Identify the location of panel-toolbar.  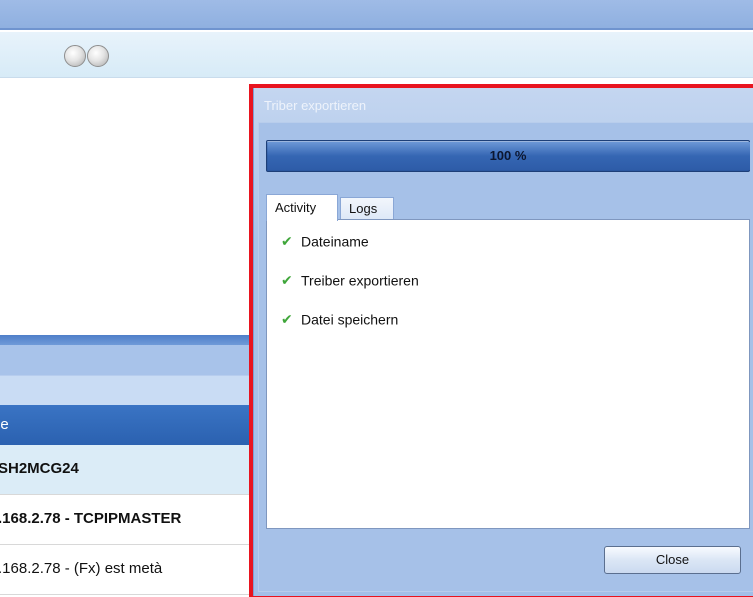
(130, 360).